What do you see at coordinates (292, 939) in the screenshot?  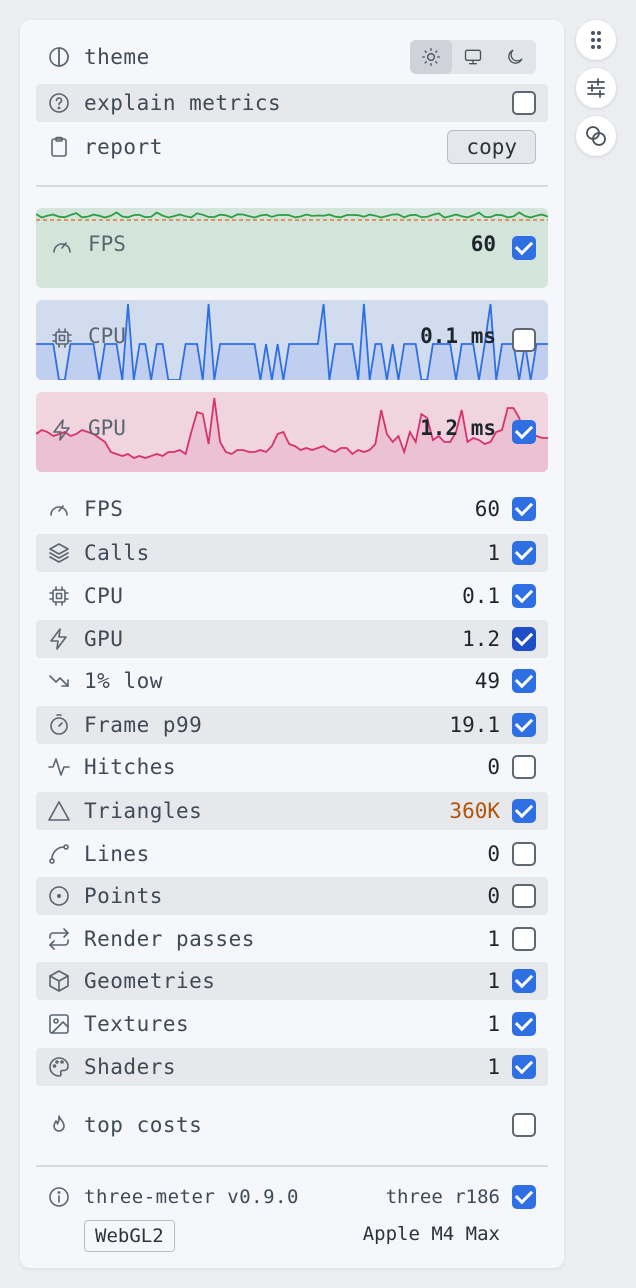 I see `metric-row-render-passes: Render passes 1` at bounding box center [292, 939].